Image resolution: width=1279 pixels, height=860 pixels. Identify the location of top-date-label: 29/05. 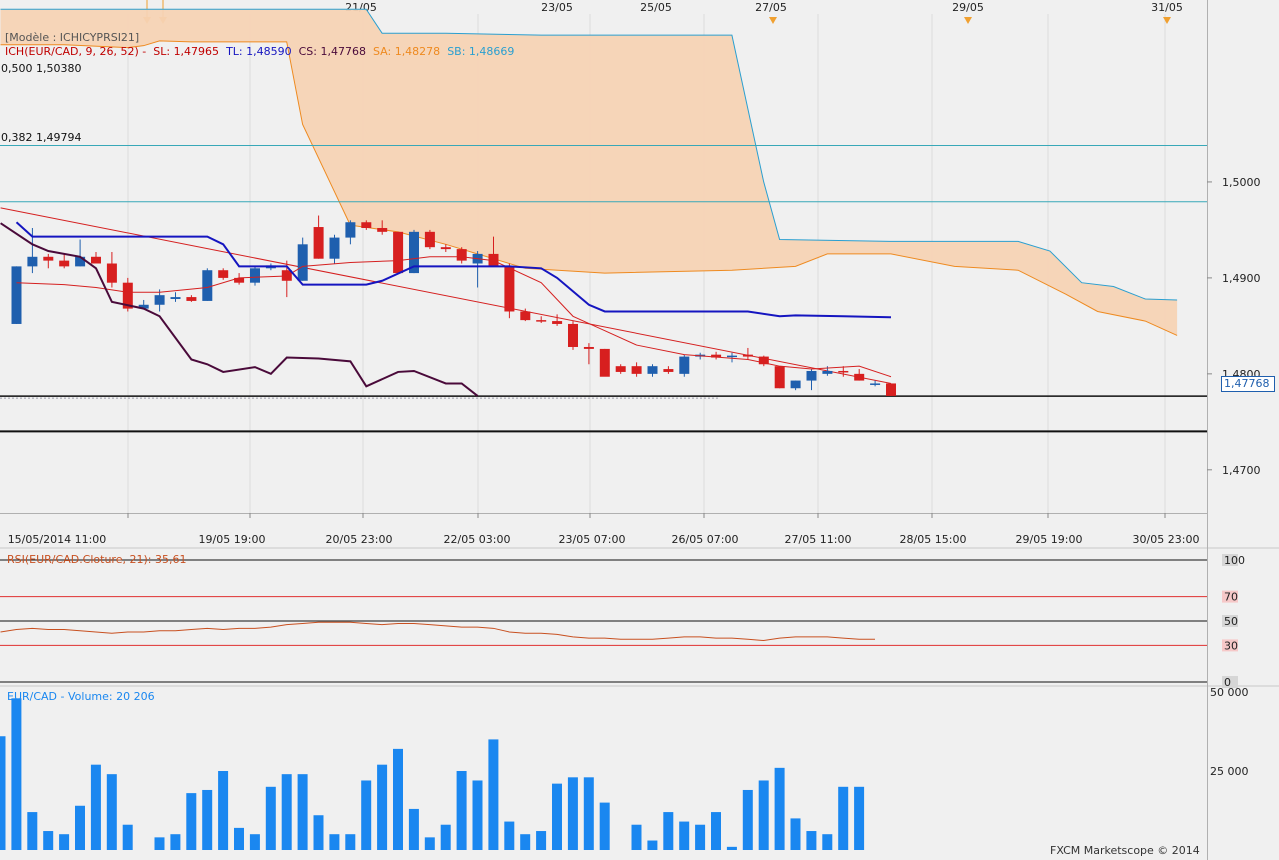
(968, 7).